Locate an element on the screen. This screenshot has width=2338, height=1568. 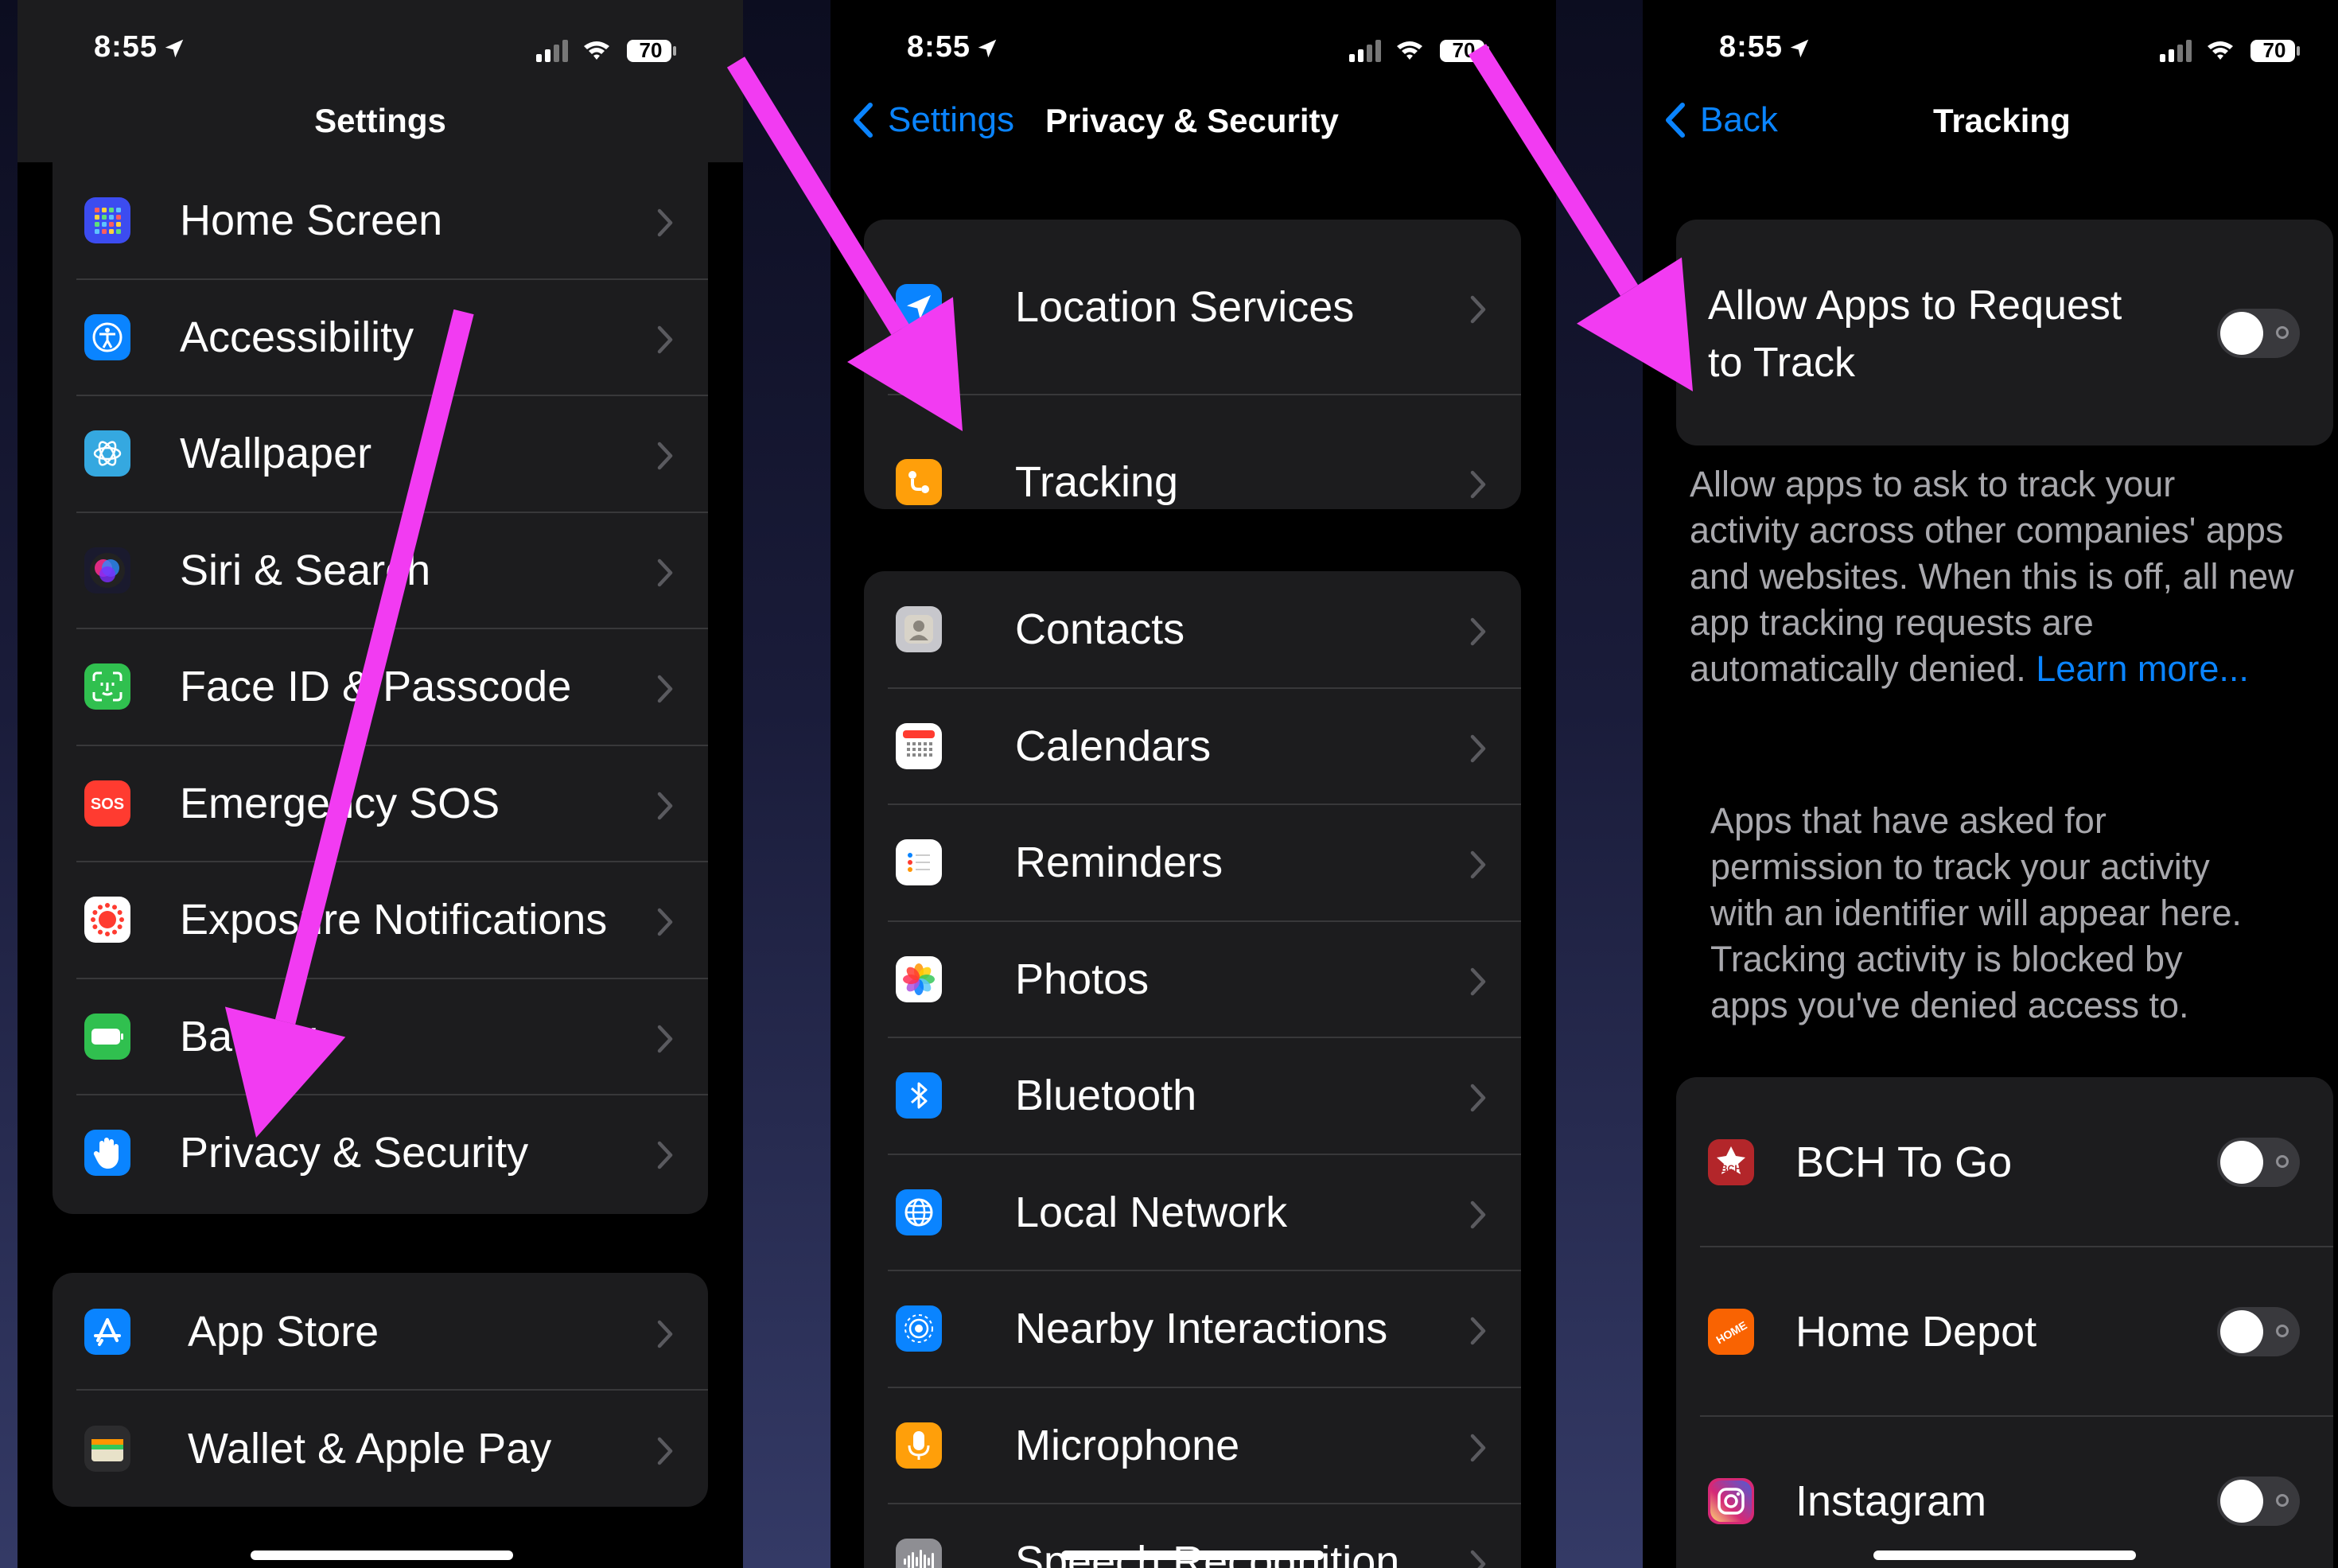
privacy-row-calendars: Calendars is located at coordinates (1192, 746).